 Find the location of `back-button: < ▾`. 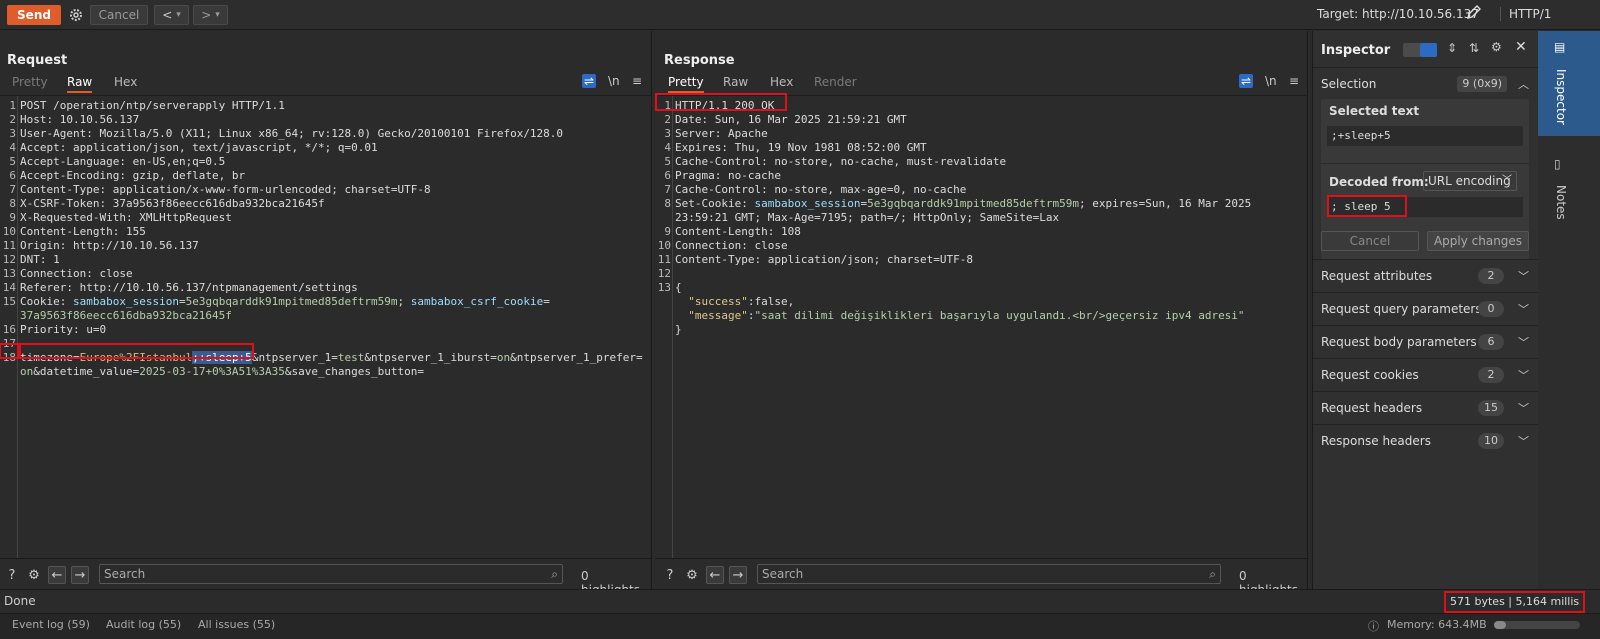

back-button: < ▾ is located at coordinates (171, 15).